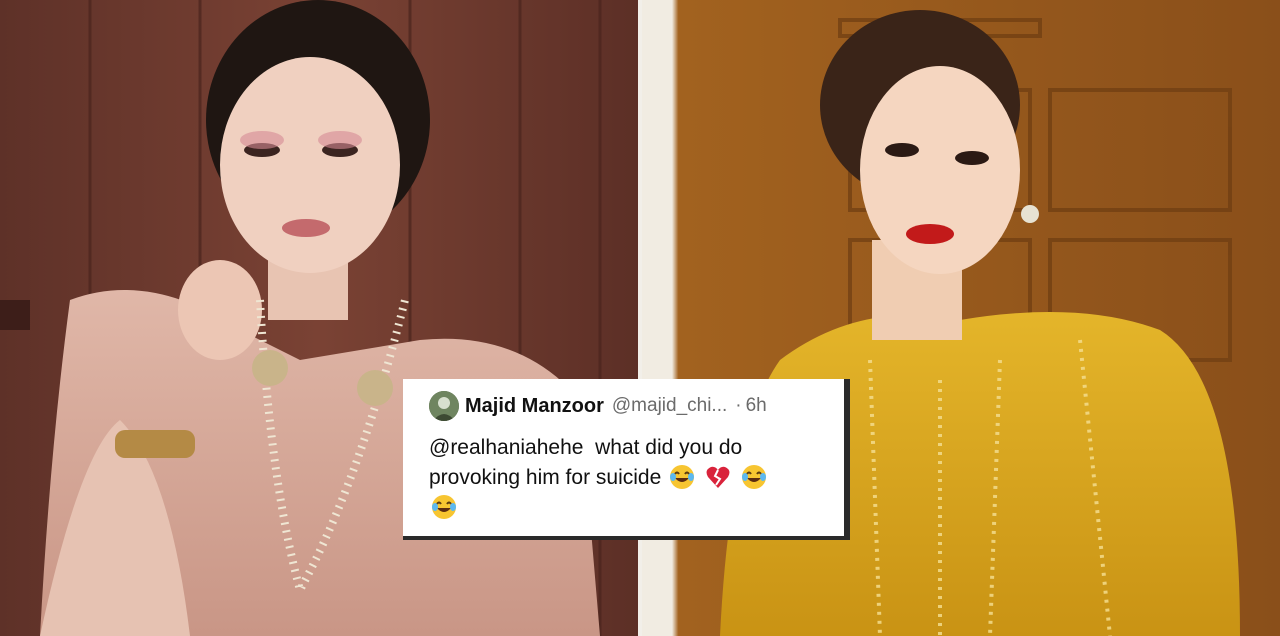 The height and width of the screenshot is (636, 1280). I want to click on comment-timestamp: 6h, so click(756, 405).